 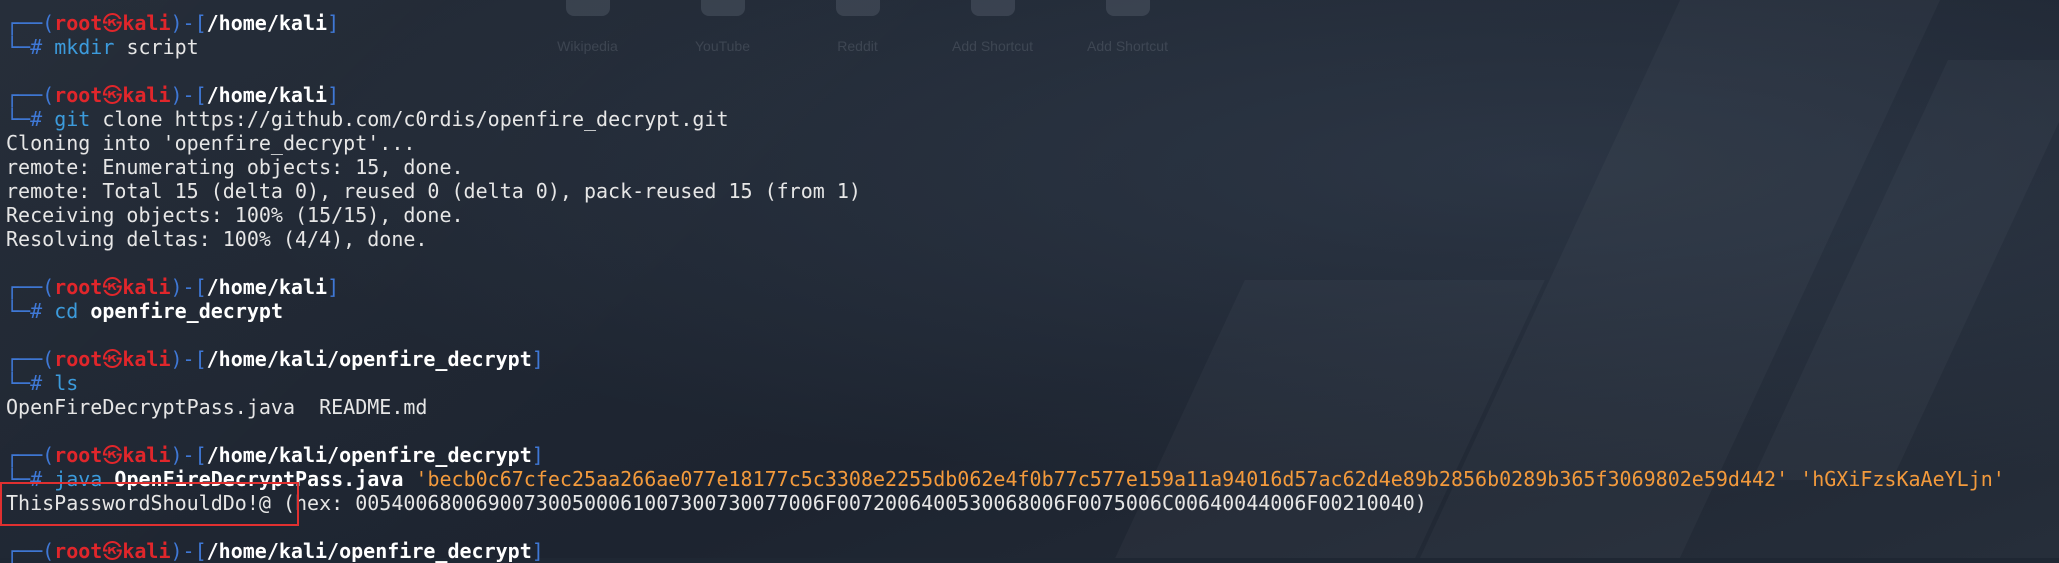 I want to click on command-name: git, so click(x=72, y=119).